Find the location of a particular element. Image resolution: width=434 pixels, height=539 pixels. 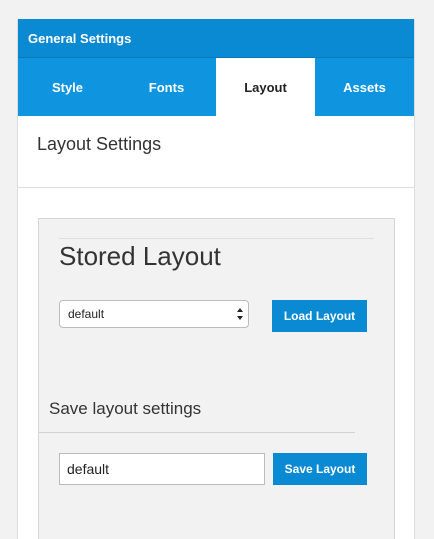

stored-layout-select-value: default is located at coordinates (86, 314).